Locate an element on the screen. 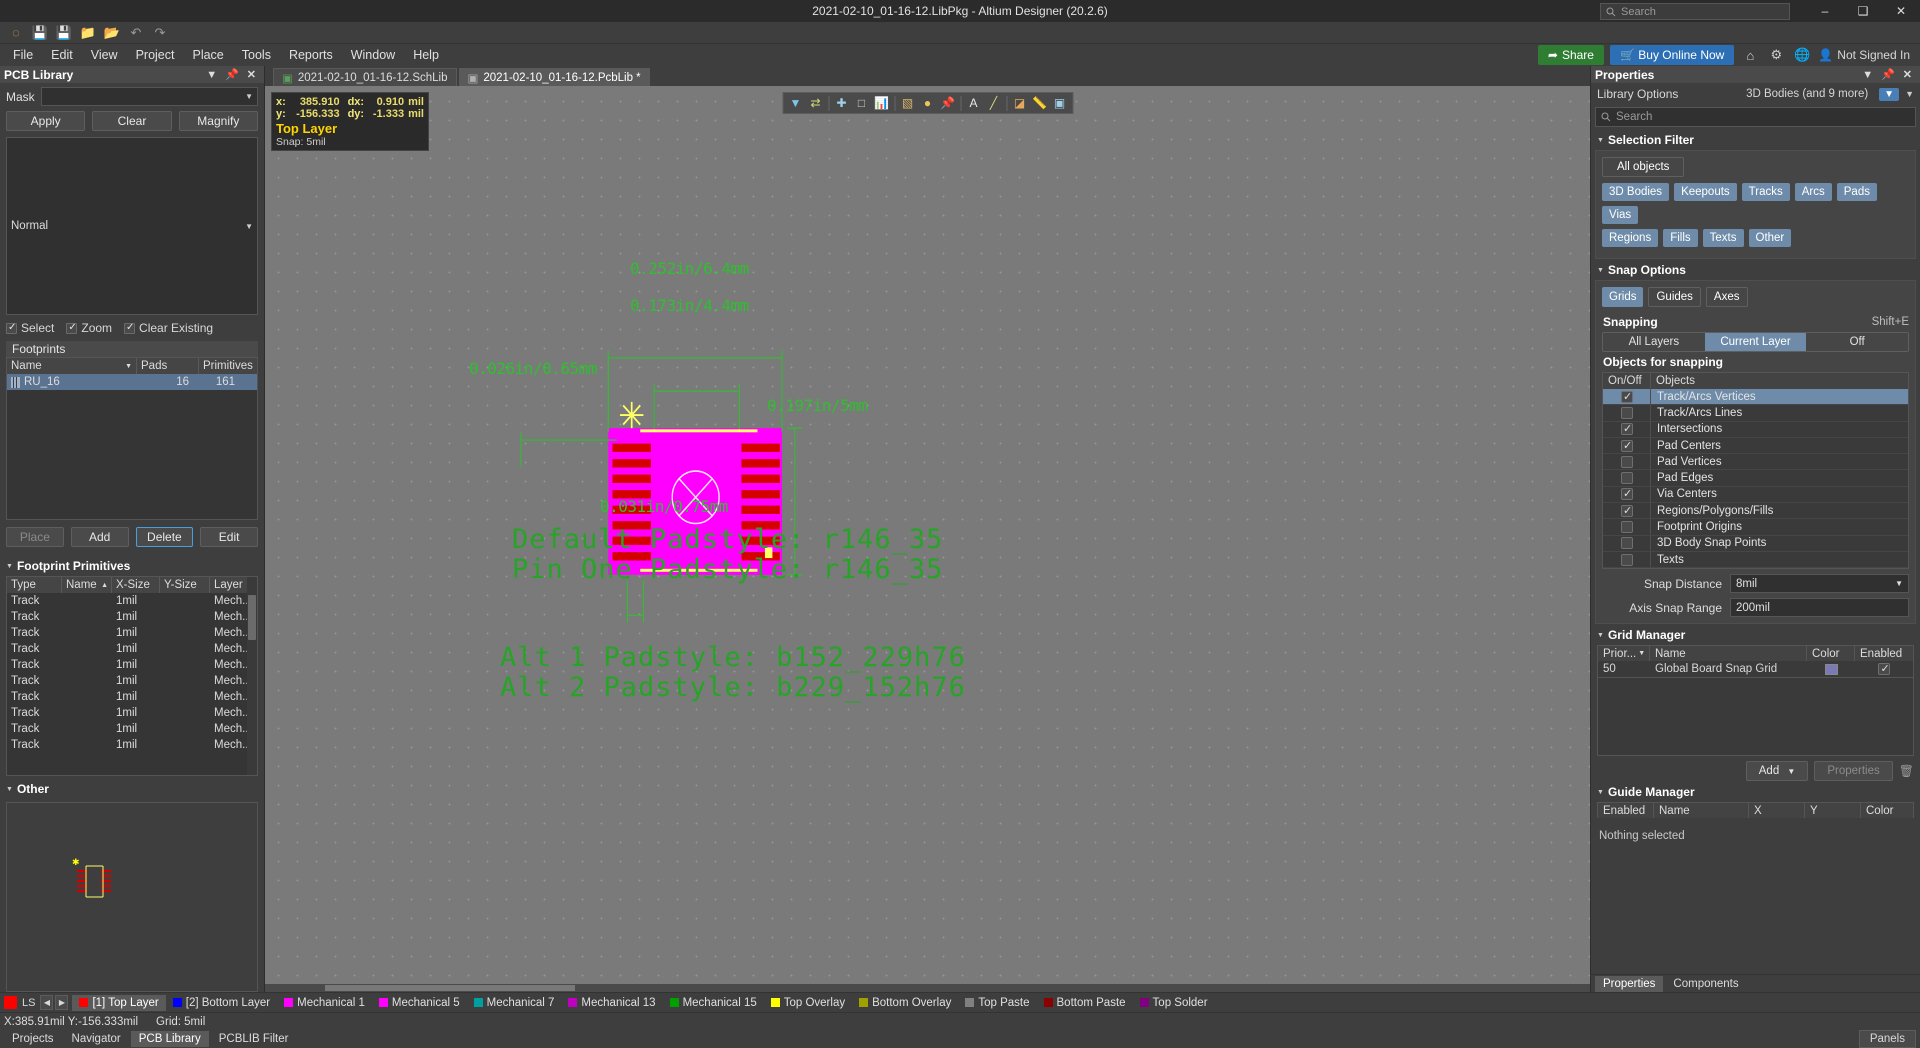 This screenshot has width=1920, height=1048. select-checkbox: Select is located at coordinates (30, 328).